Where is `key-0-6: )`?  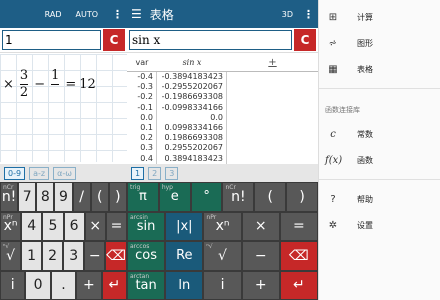
key-0-6: ) is located at coordinates (117, 197).